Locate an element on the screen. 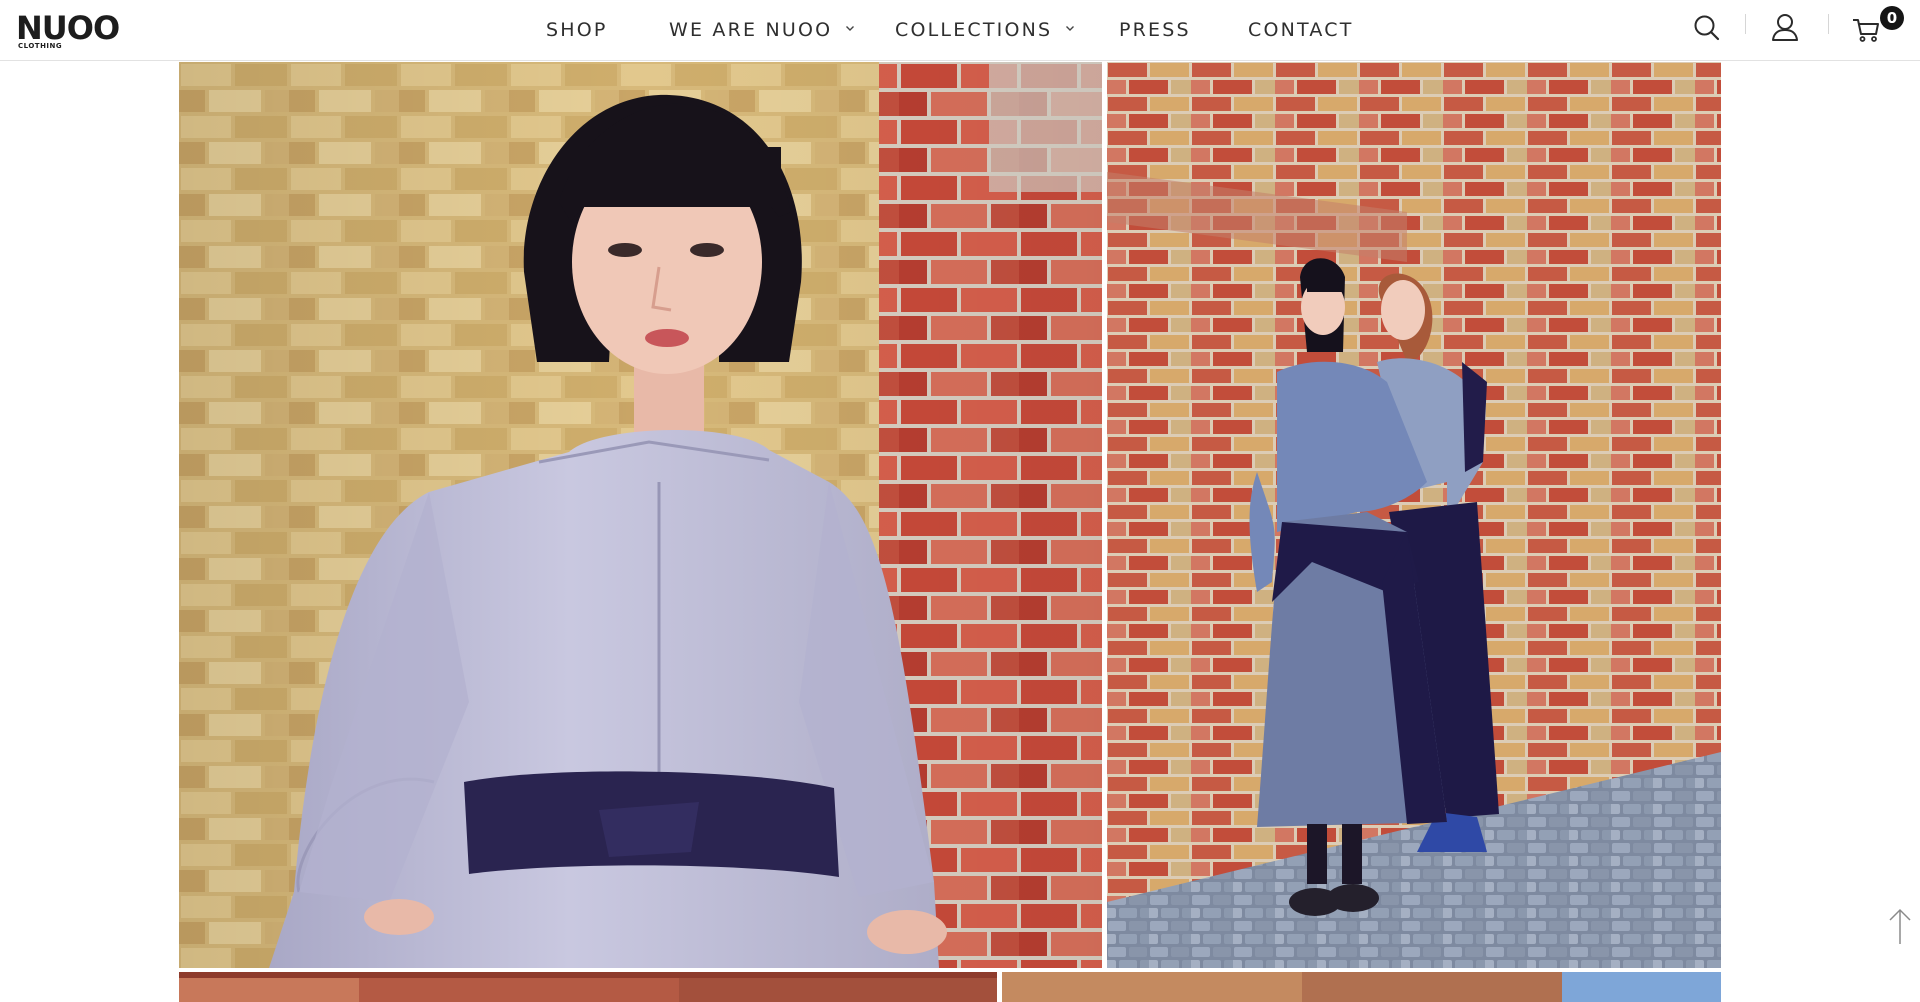 The height and width of the screenshot is (1002, 1920). nav-item-collections: COLLECTIONS is located at coordinates (985, 30).